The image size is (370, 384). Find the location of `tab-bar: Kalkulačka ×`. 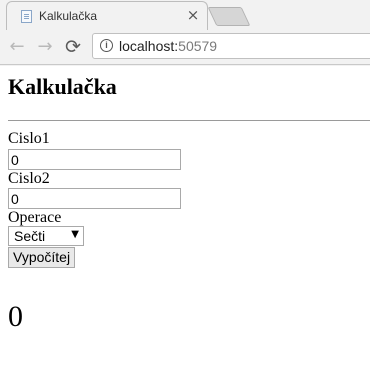

tab-bar: Kalkulačka × is located at coordinates (185, 15).